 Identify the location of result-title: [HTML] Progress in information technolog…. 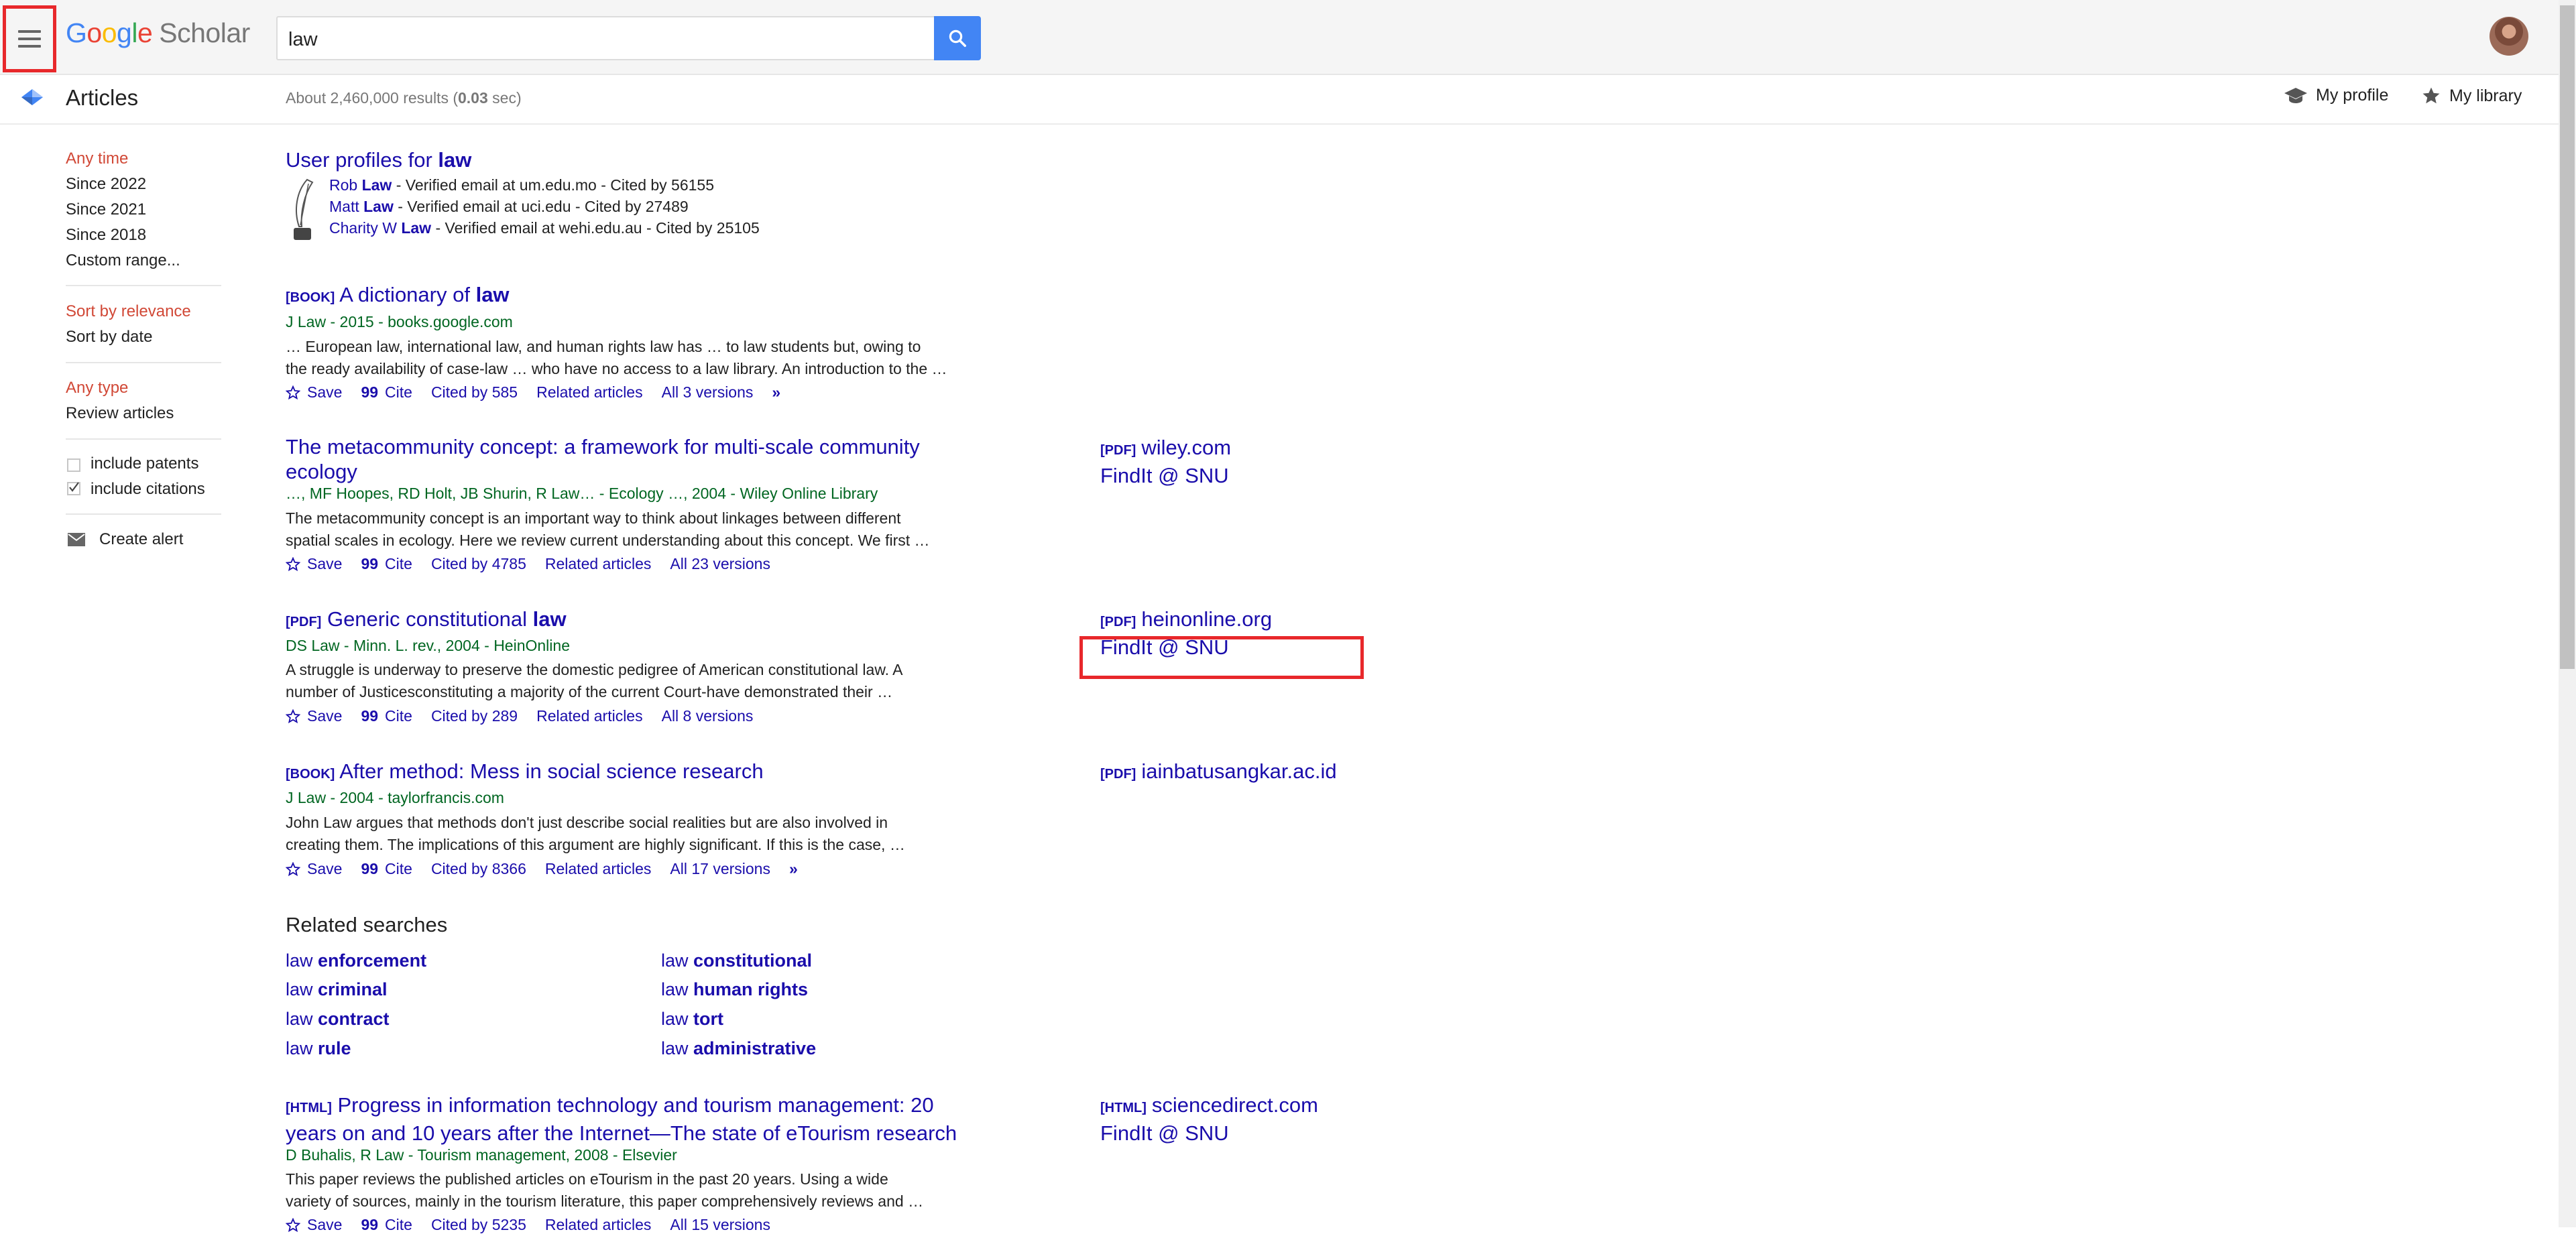
(621, 1119).